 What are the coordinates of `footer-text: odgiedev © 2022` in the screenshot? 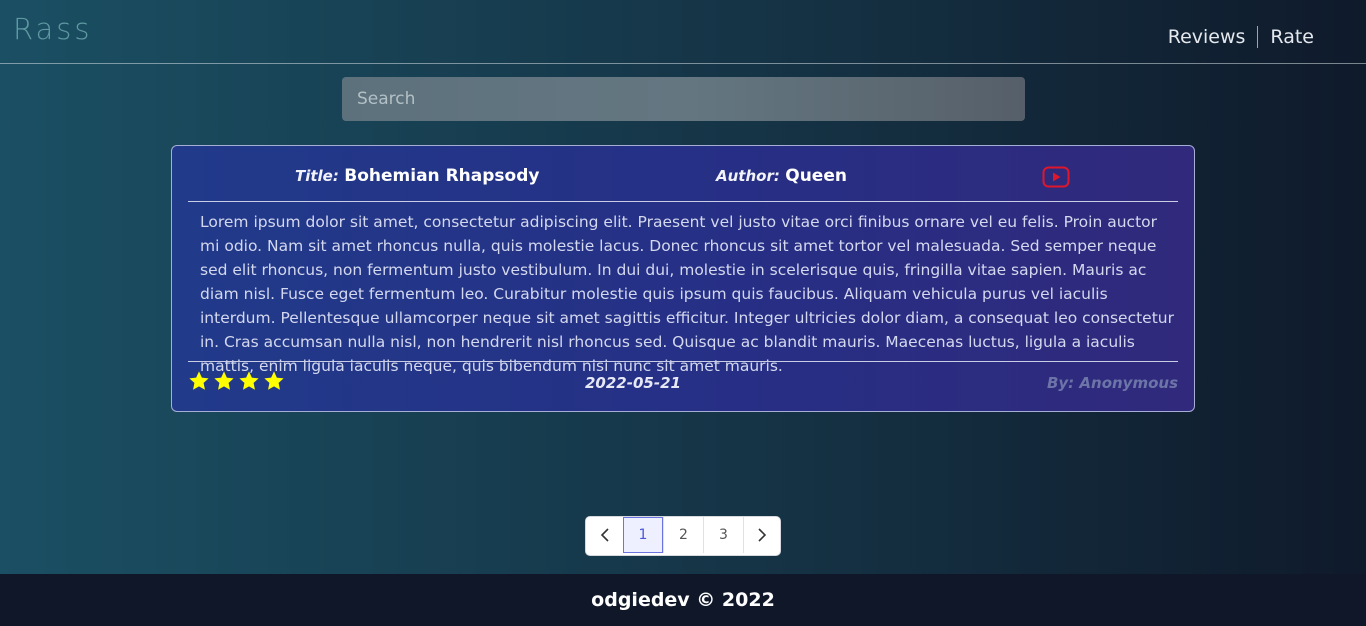 It's located at (683, 600).